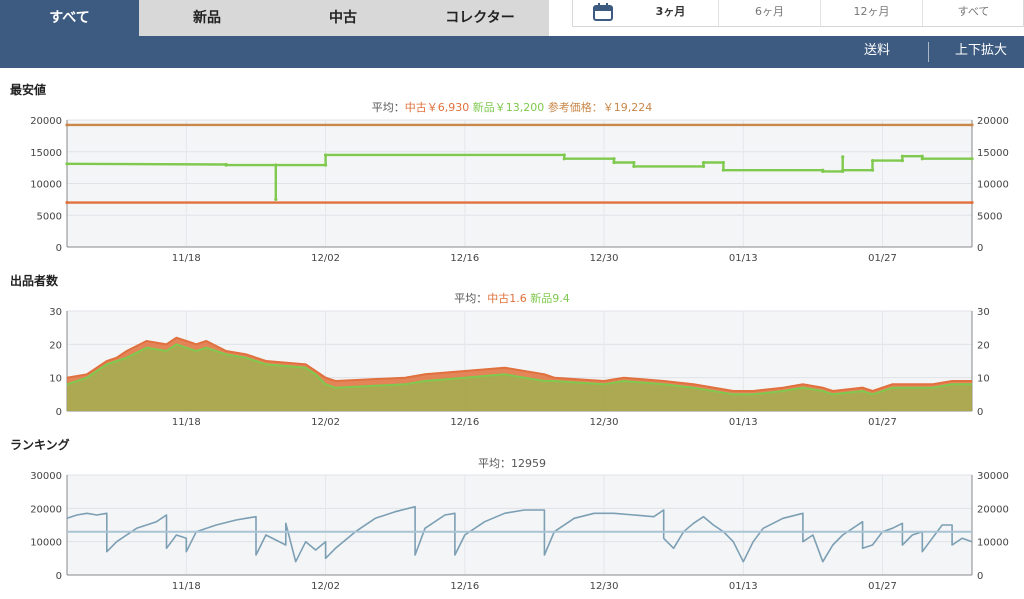 This screenshot has height=599, width=1024. I want to click on chart-toolbar: 送料 上下拡大, so click(512, 52).